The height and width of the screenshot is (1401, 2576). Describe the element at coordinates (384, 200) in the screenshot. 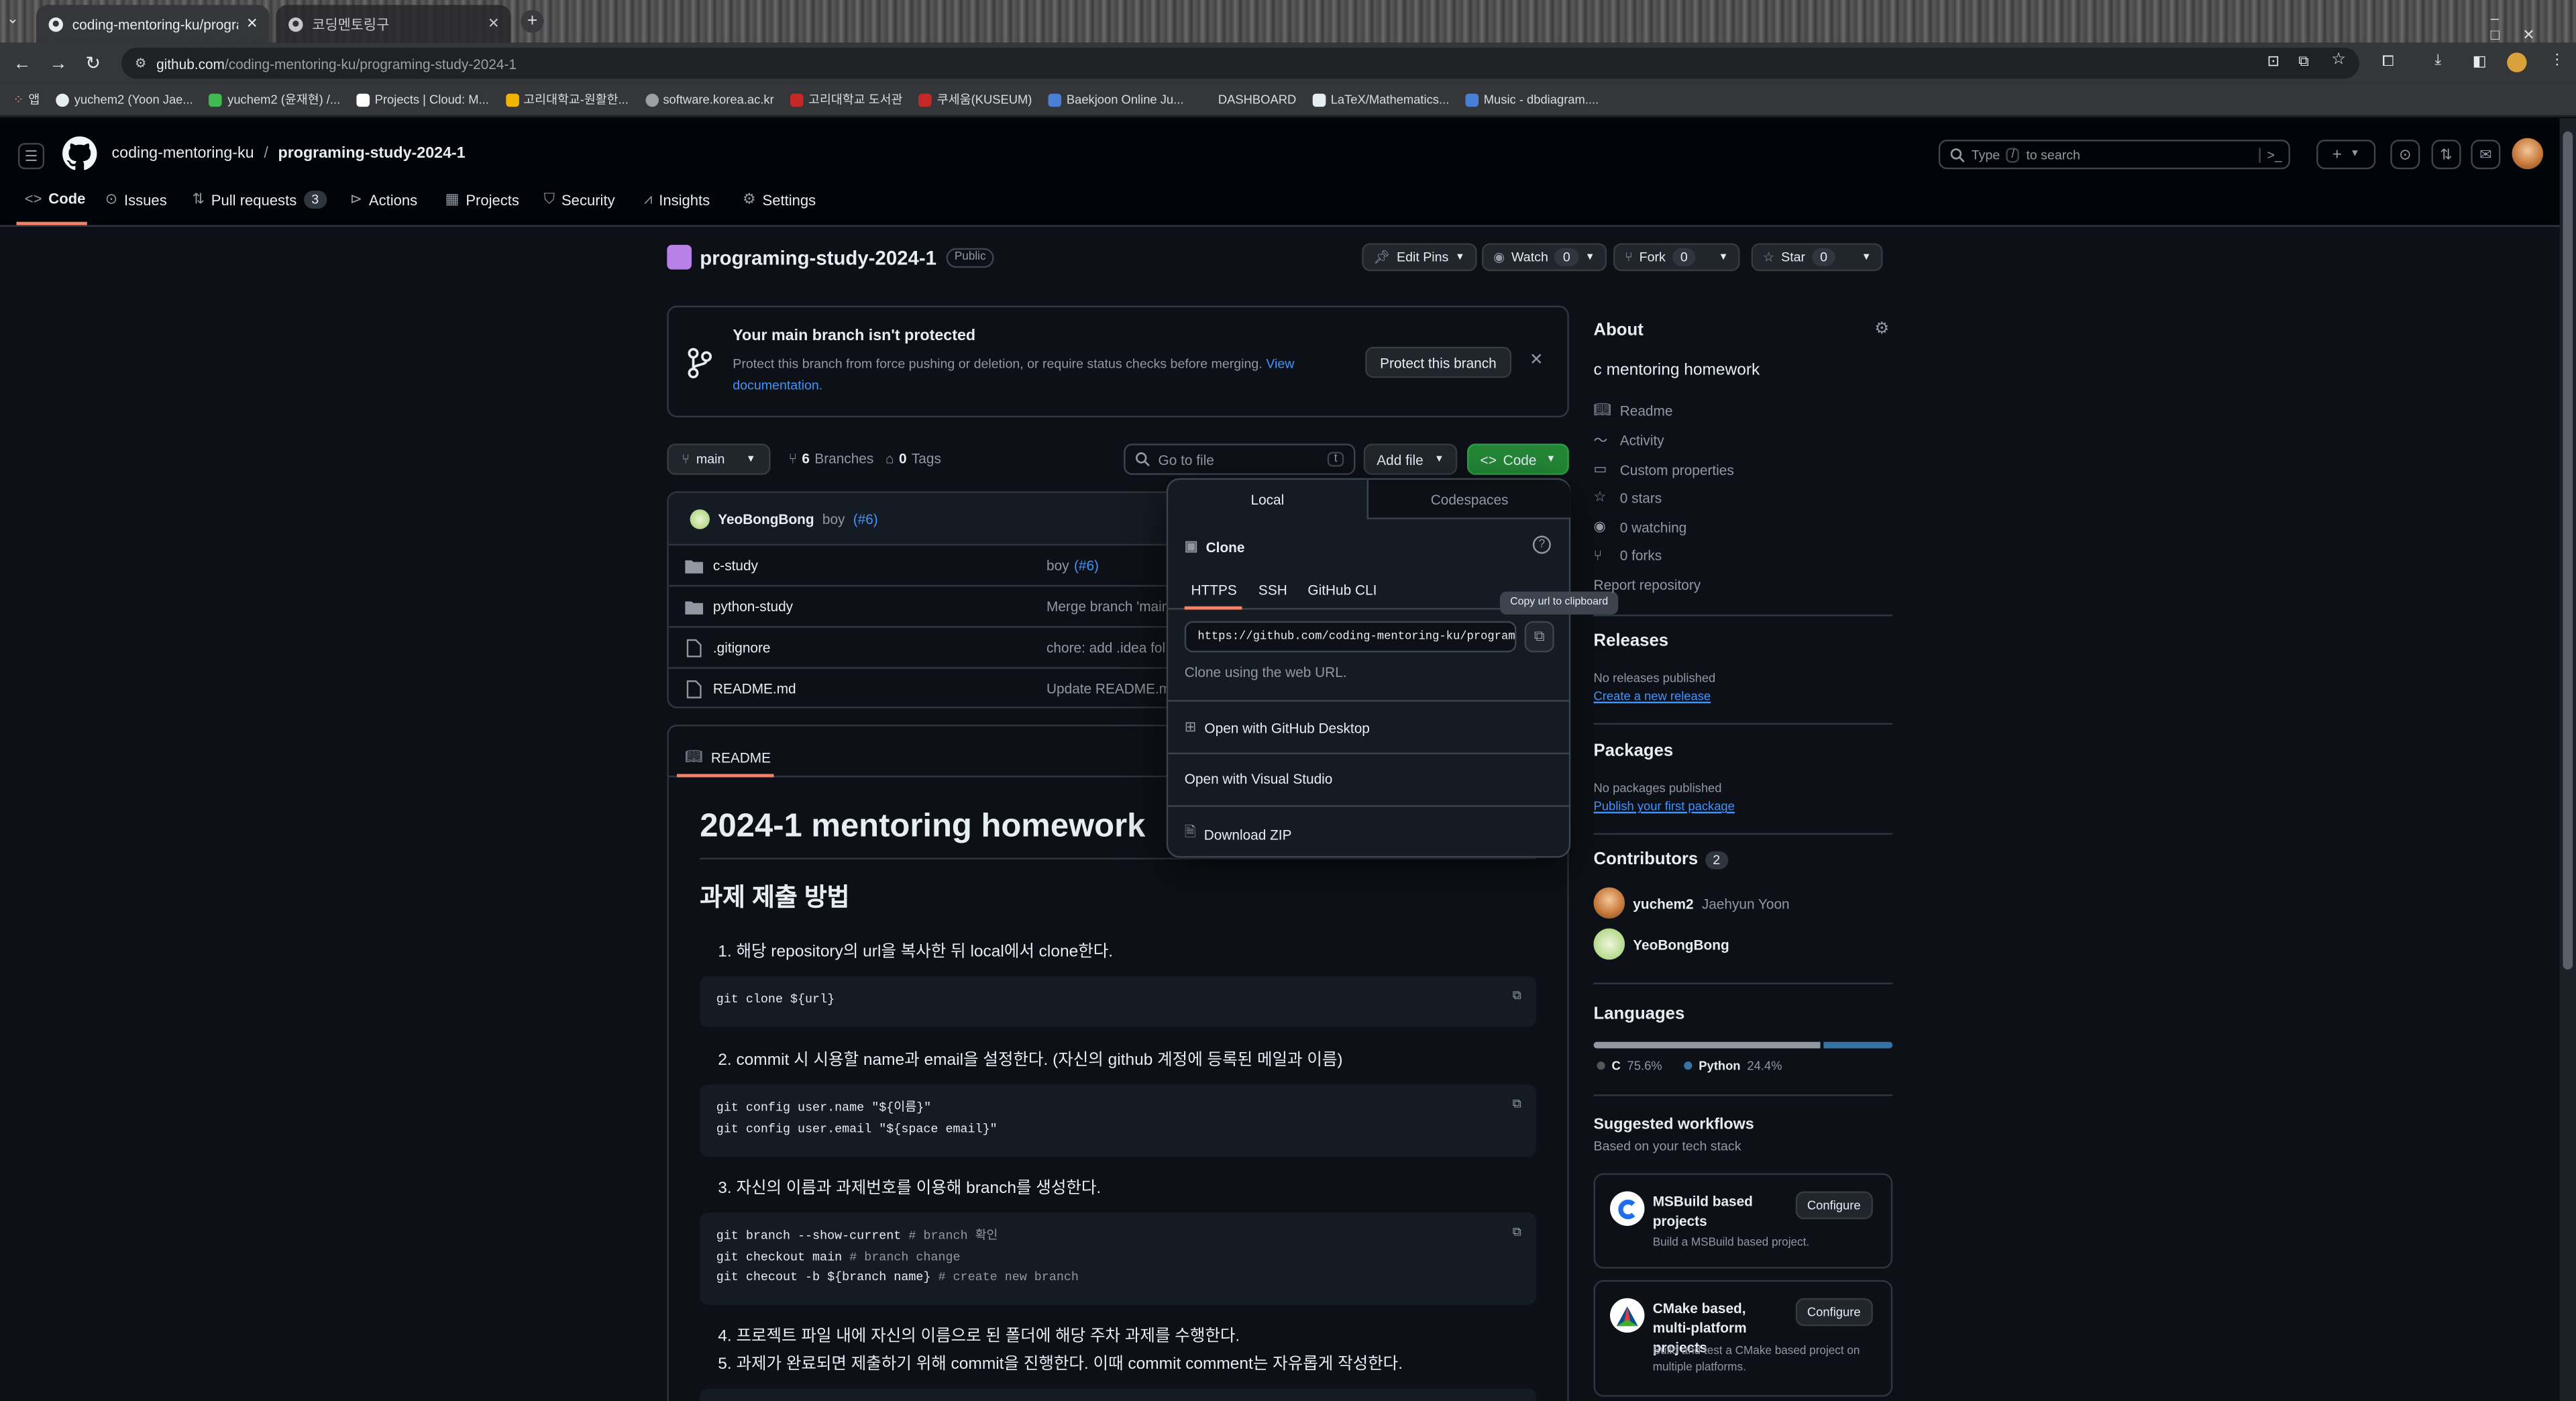

I see `tab-actions: ⊳ Actions` at that location.